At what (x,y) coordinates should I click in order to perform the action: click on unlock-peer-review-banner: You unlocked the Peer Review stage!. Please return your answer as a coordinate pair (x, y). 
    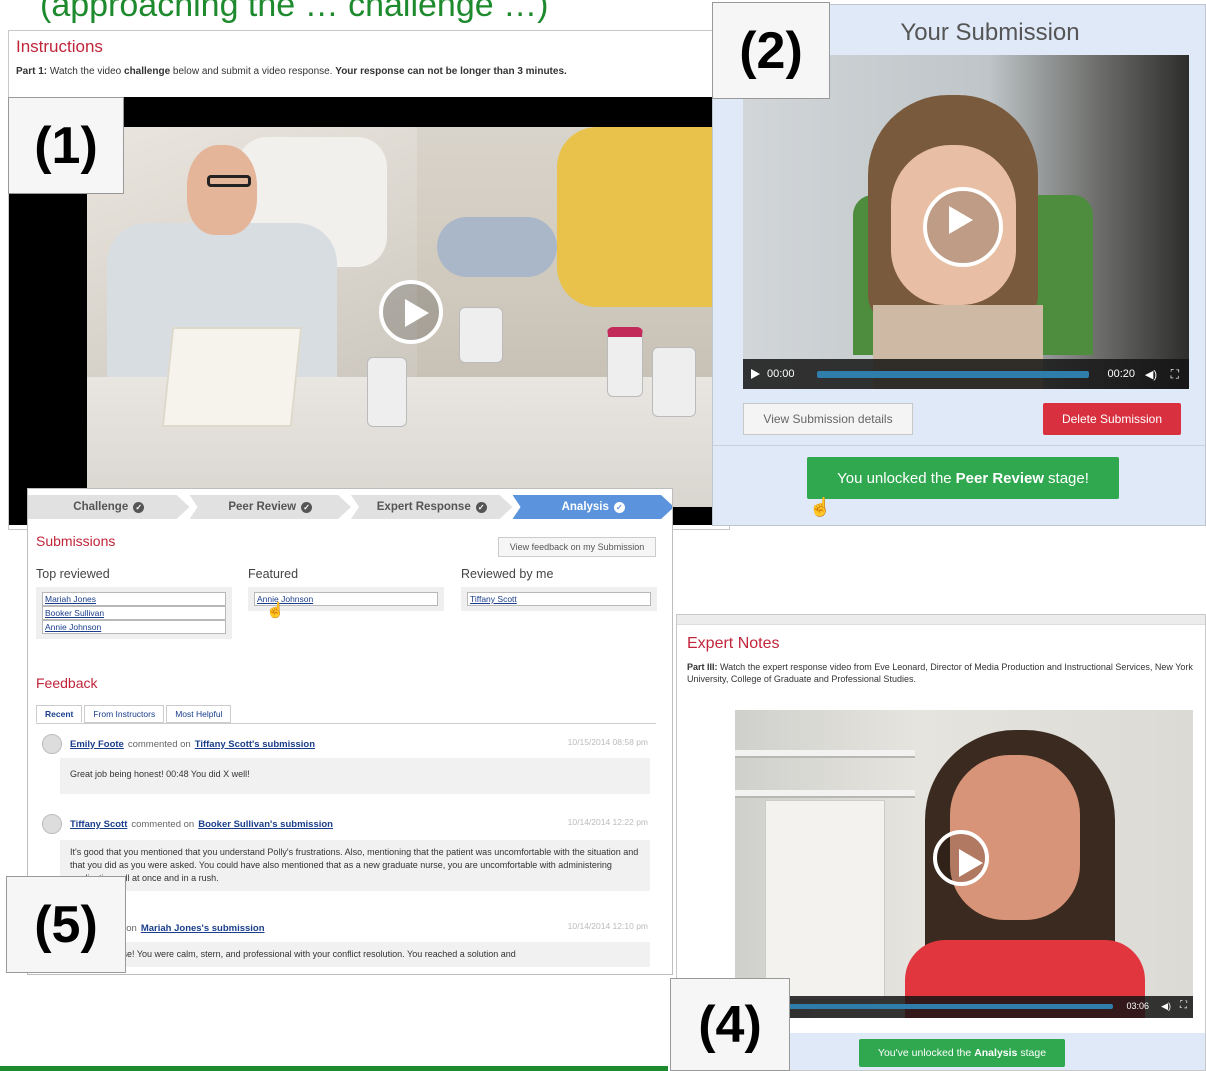
    Looking at the image, I should click on (963, 478).